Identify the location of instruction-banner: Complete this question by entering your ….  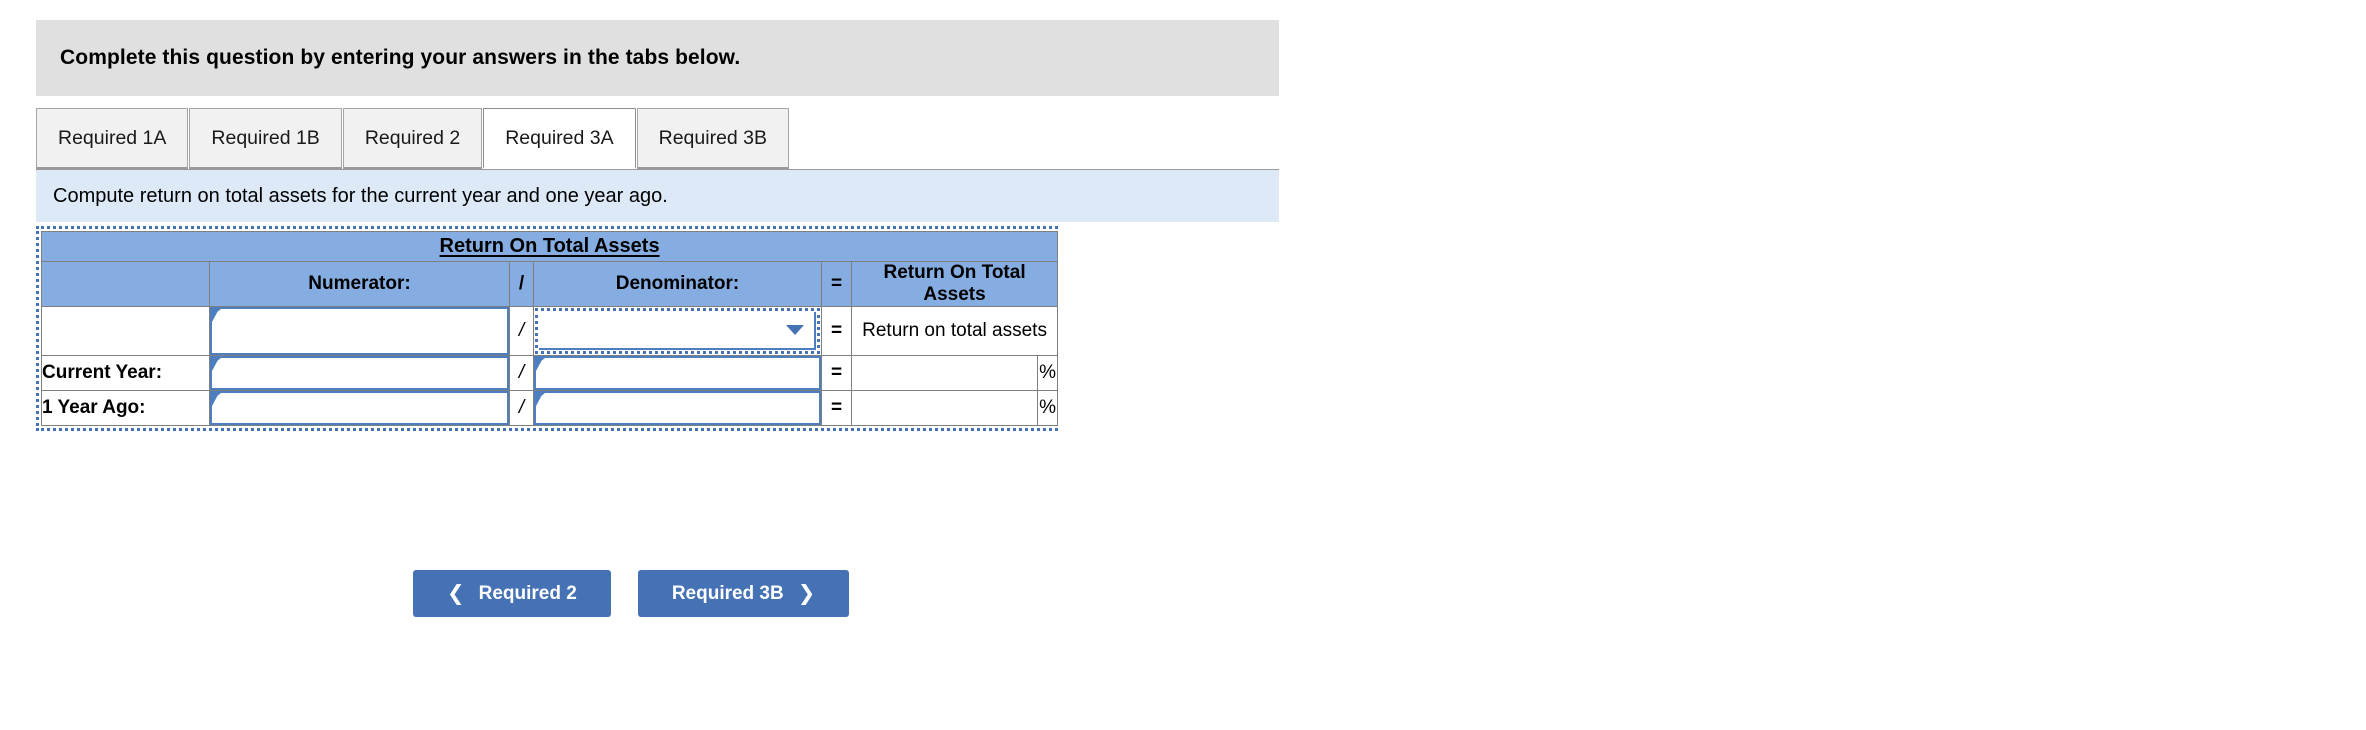
(657, 58).